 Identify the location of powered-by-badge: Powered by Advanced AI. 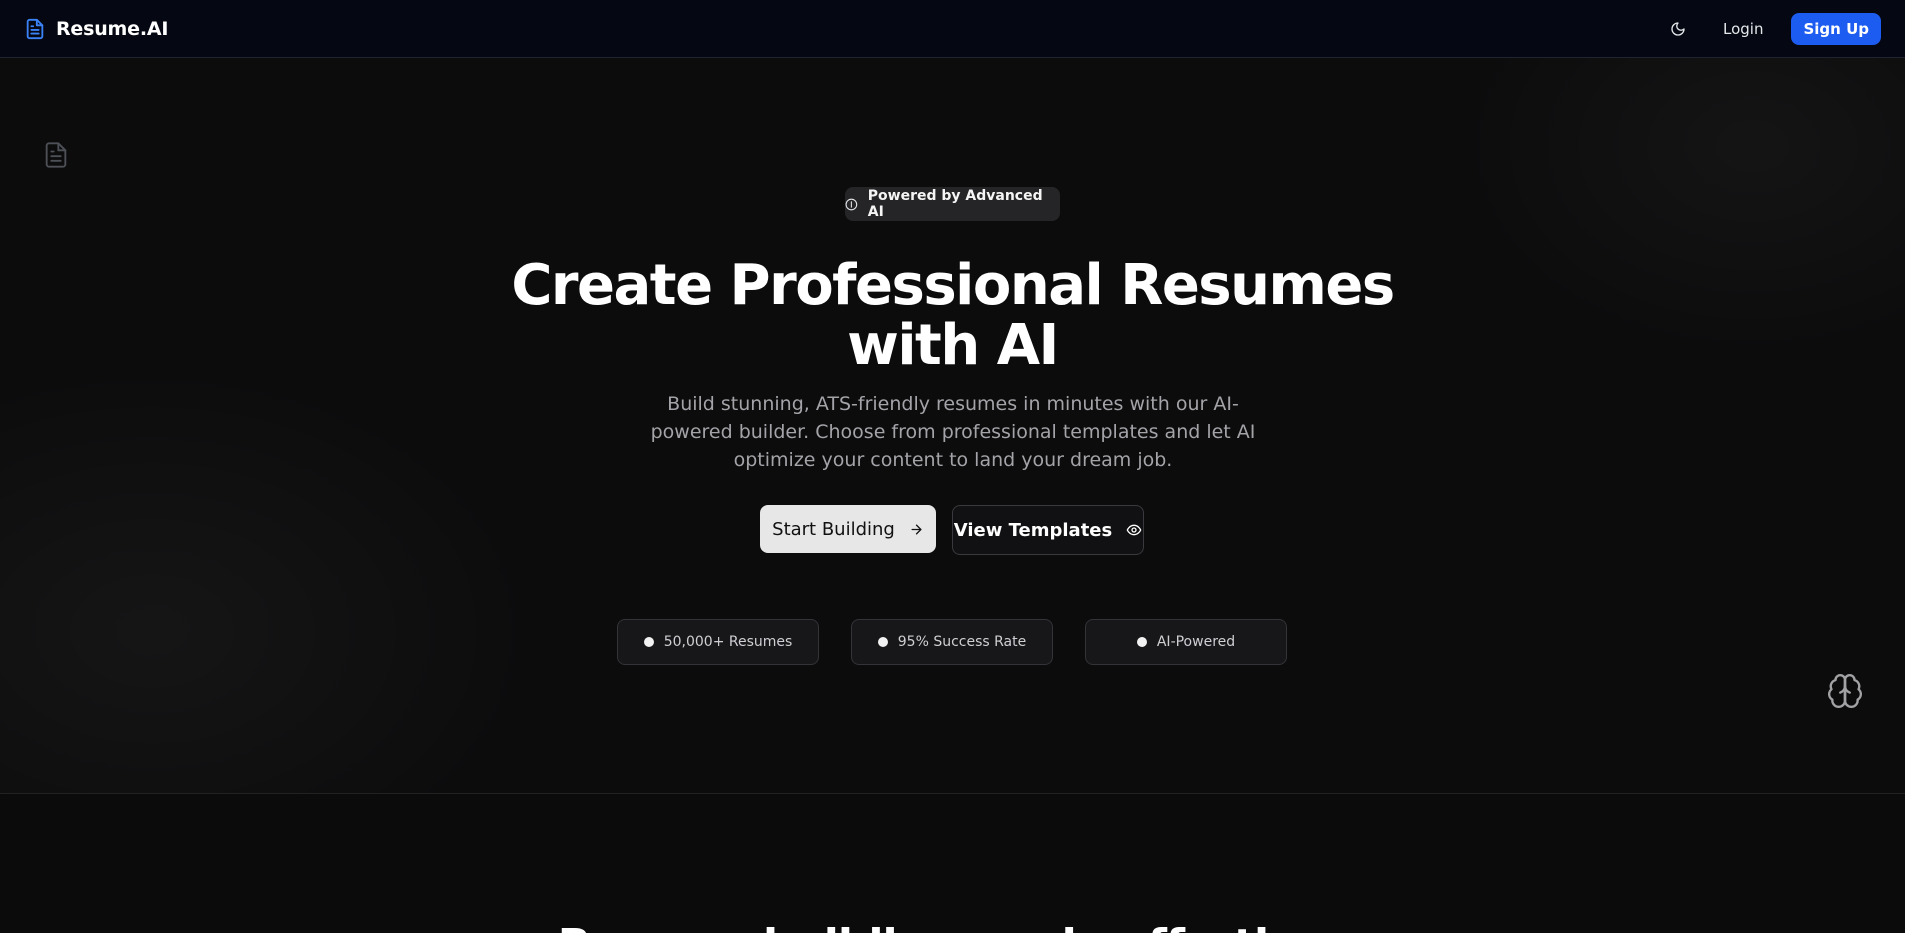
(952, 204).